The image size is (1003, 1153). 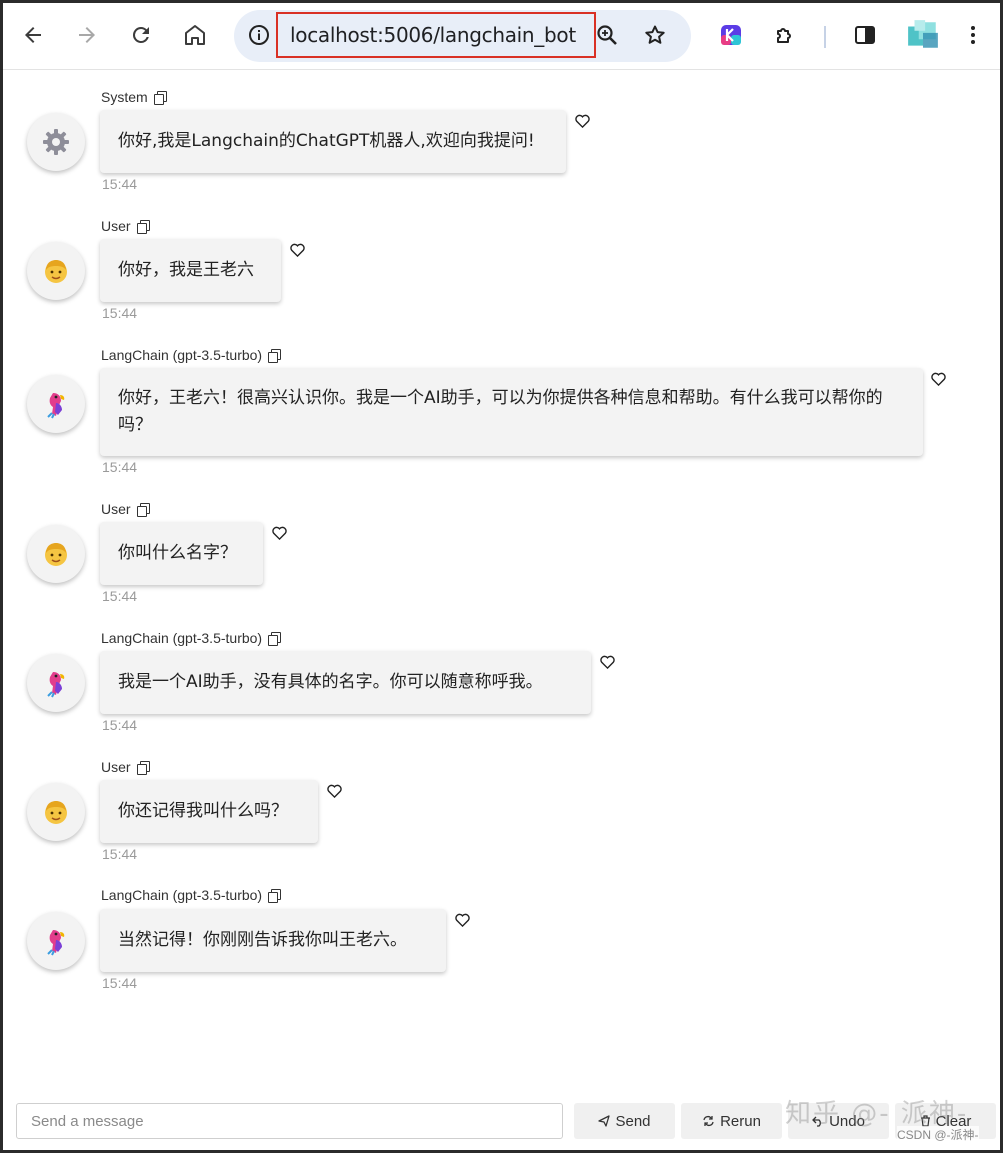 I want to click on message-bubble: 我是一个AI助手，没有具体的名字。你可以随意称呼我。, so click(x=345, y=682).